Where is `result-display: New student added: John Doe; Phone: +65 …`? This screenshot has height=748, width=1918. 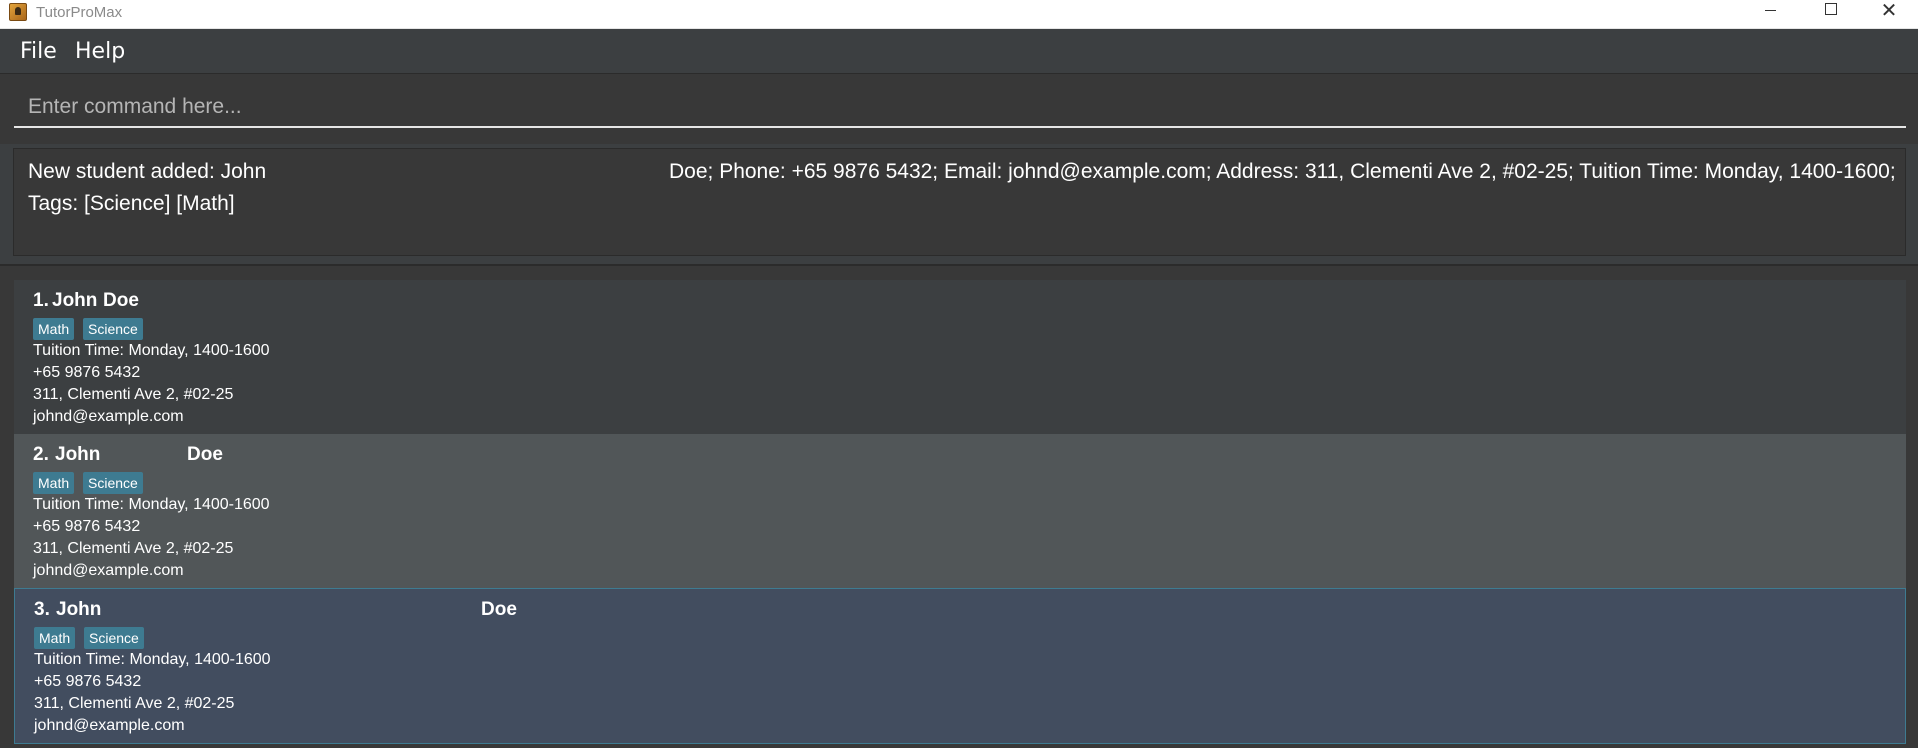 result-display: New student added: John Doe; Phone: +65 … is located at coordinates (959, 202).